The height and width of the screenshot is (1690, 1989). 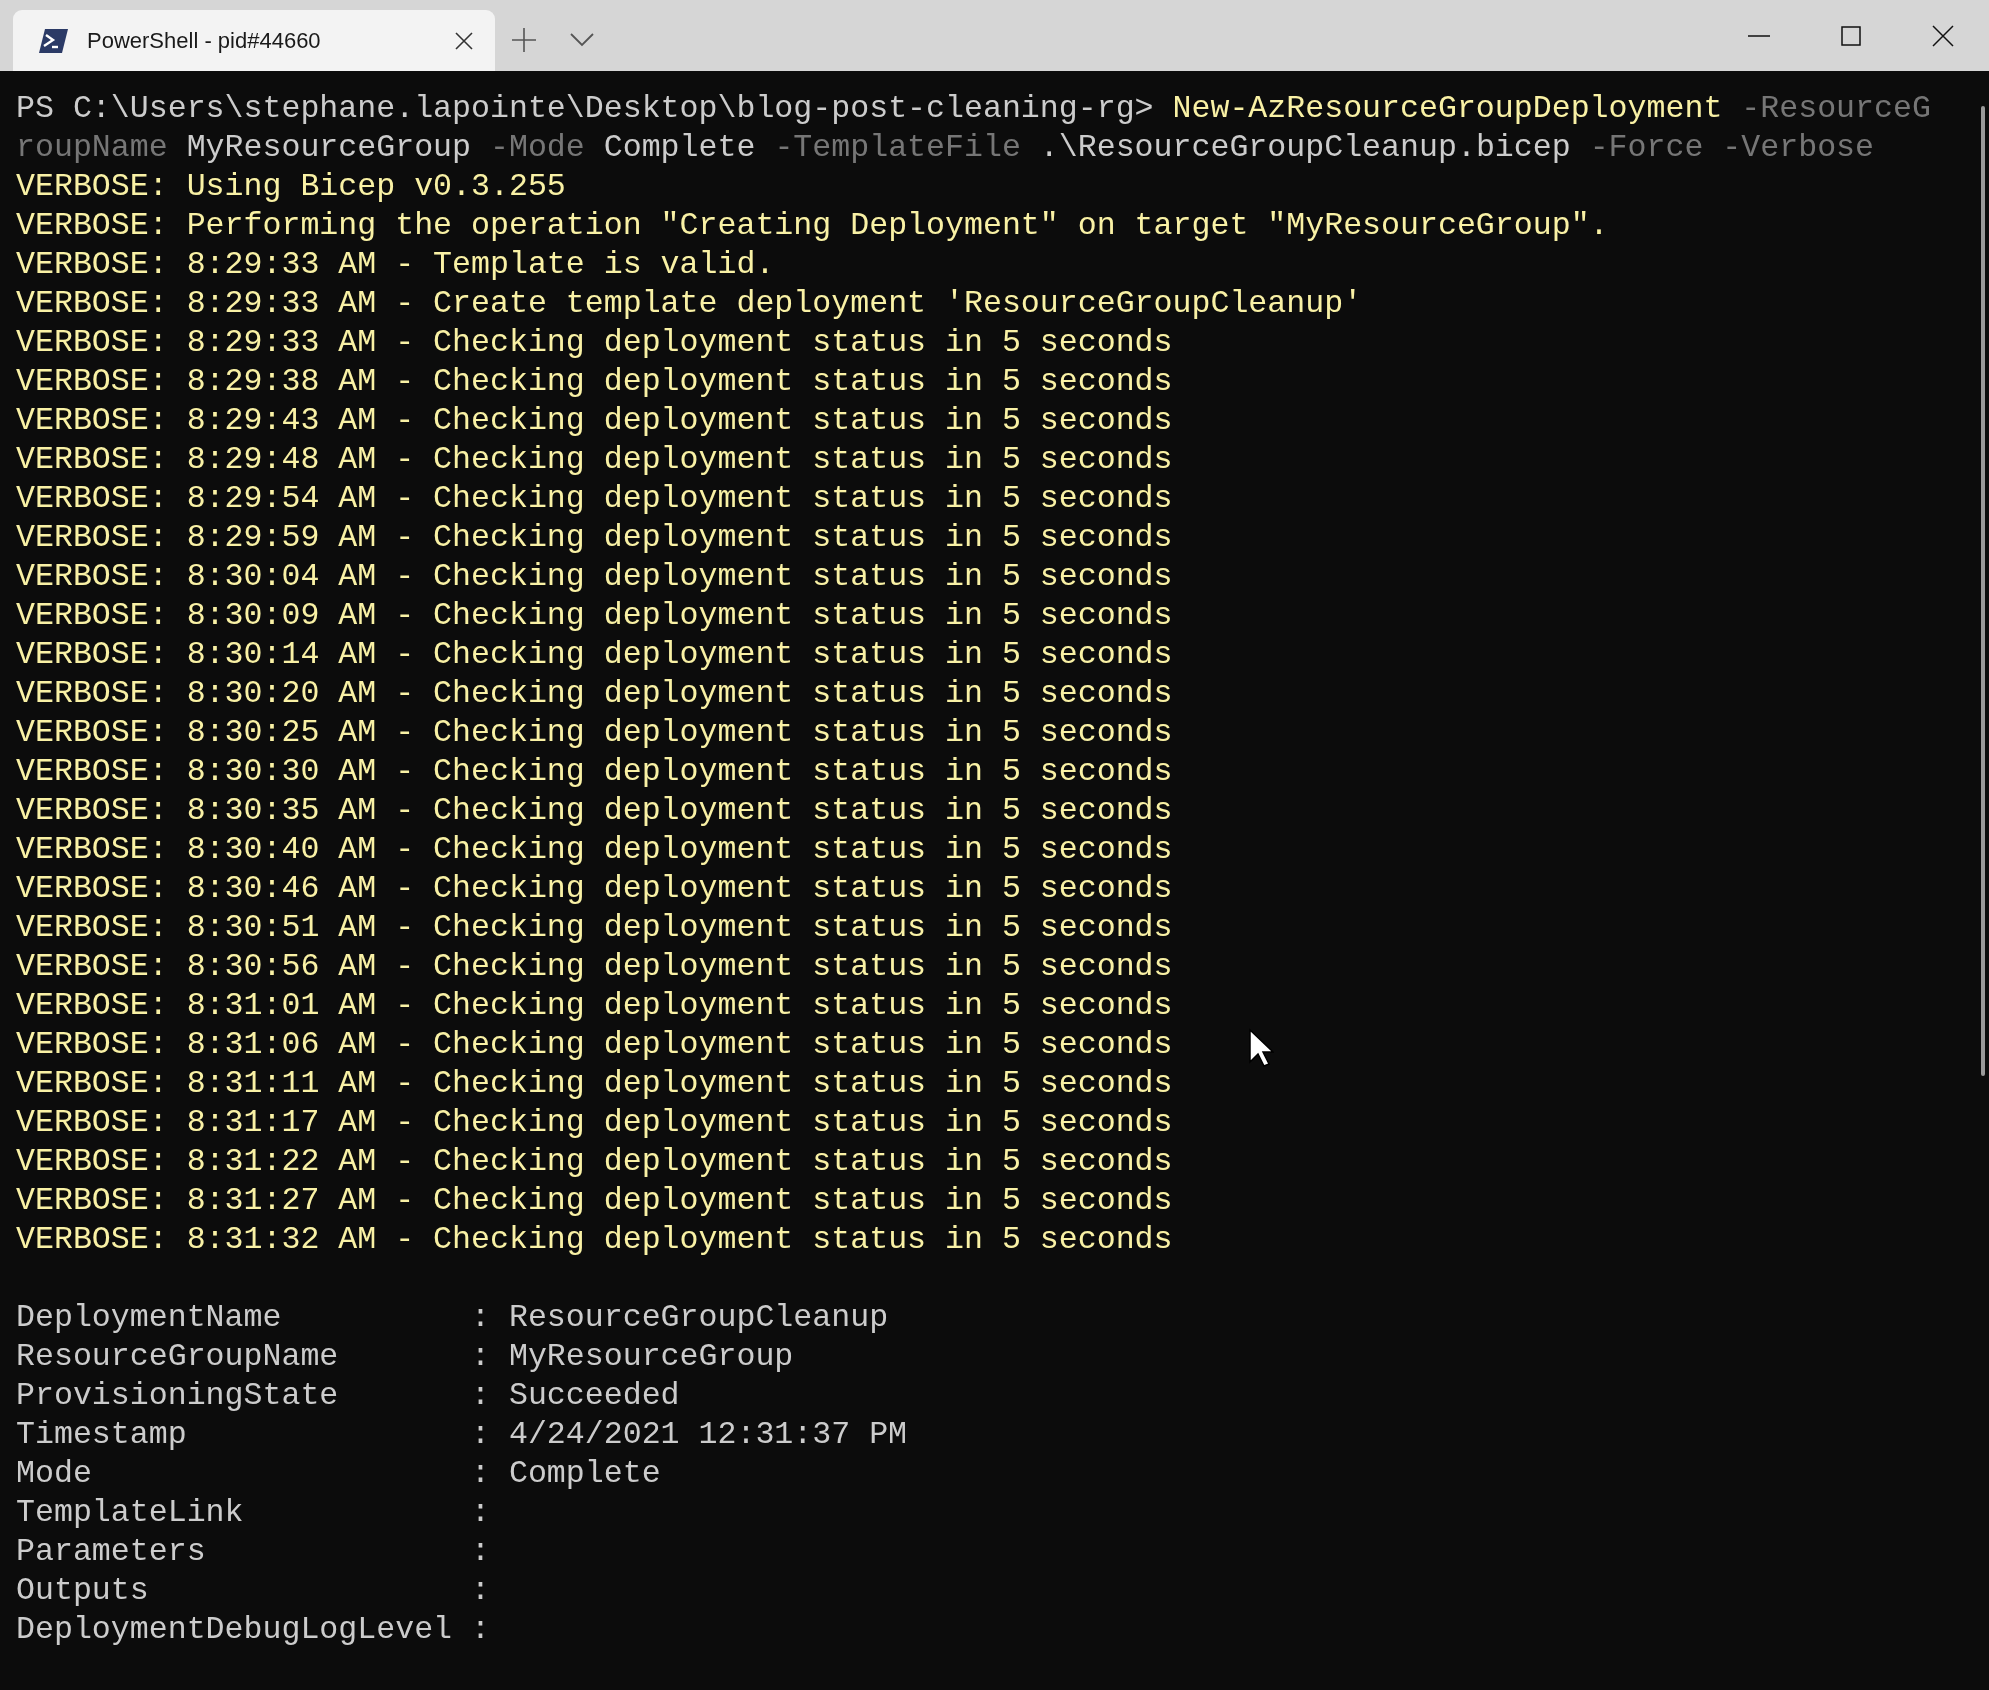 What do you see at coordinates (698, 1318) in the screenshot?
I see `property-value: ResourceGroupCleanup` at bounding box center [698, 1318].